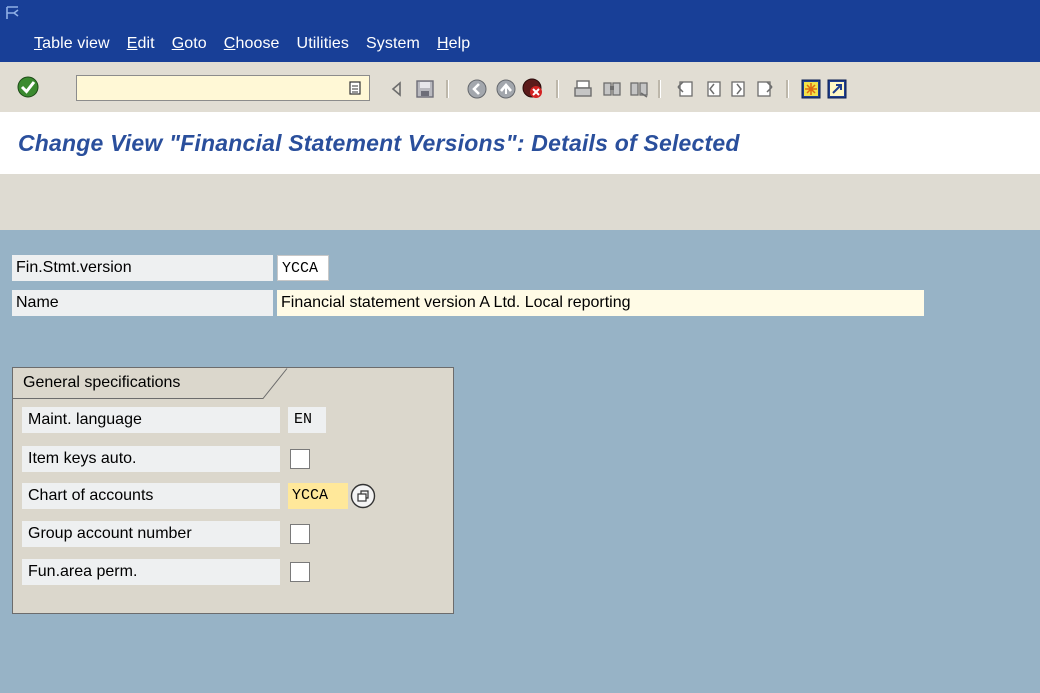 Image resolution: width=1040 pixels, height=693 pixels. Describe the element at coordinates (28, 87) in the screenshot. I see `enter-icon` at that location.